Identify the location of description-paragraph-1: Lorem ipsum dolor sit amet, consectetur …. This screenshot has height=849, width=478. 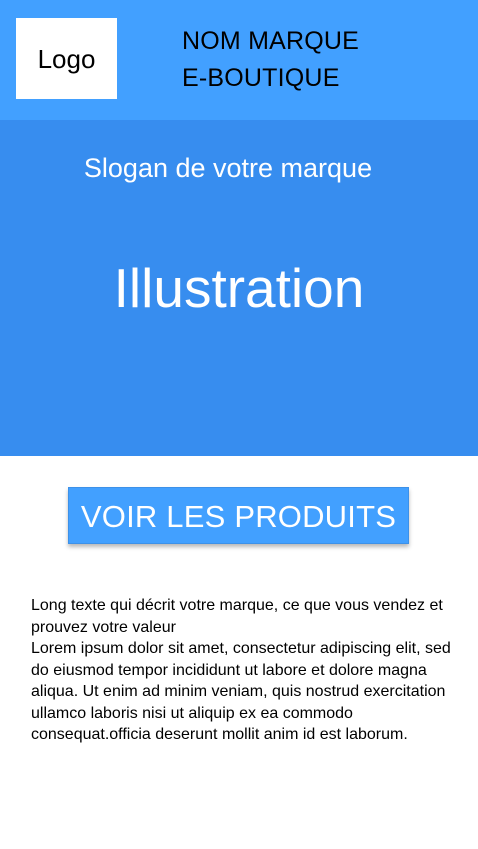
(241, 659).